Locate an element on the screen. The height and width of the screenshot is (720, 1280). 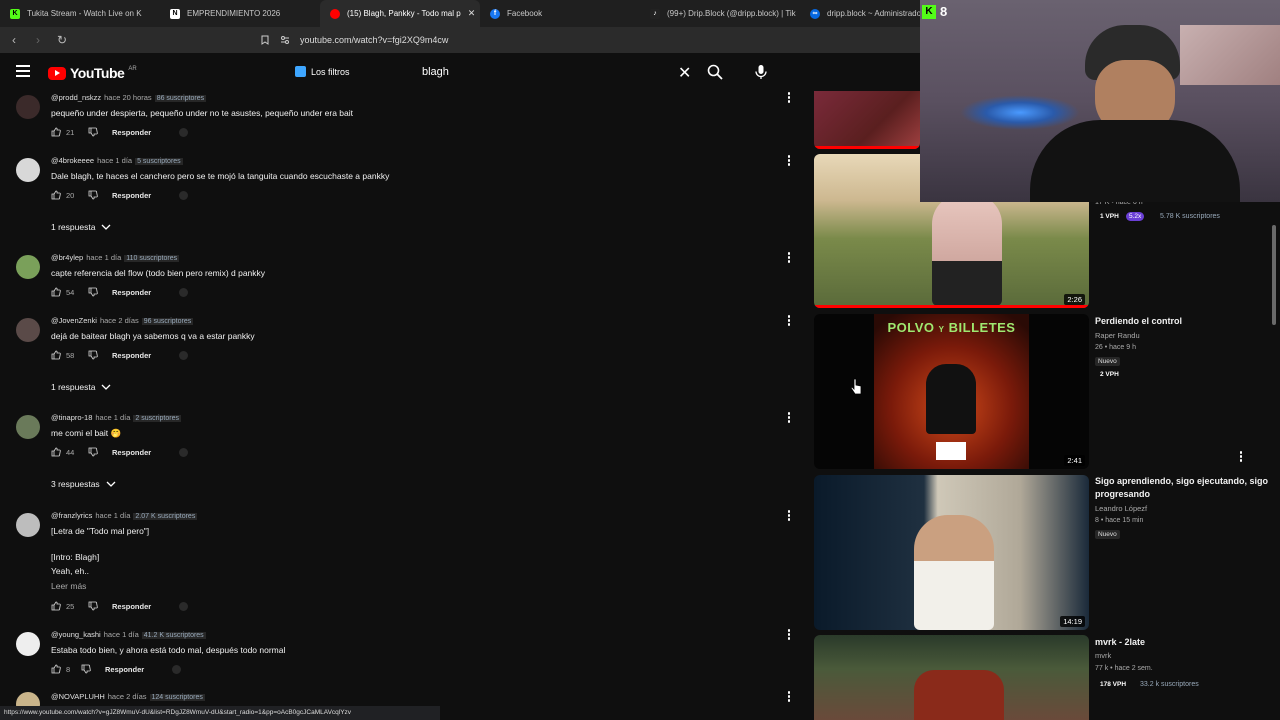
like-count: 58 is located at coordinates (70, 355).